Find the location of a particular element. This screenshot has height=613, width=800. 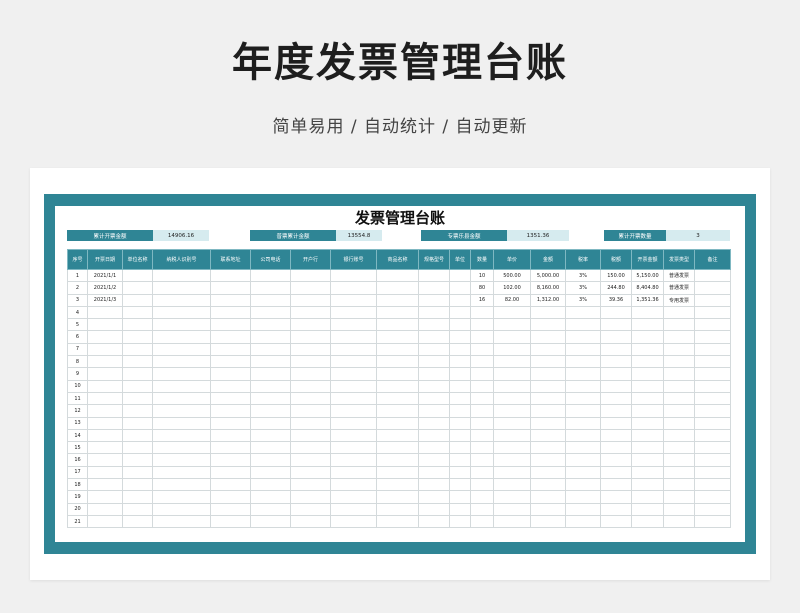

table-cell: 244.80 is located at coordinates (616, 288).